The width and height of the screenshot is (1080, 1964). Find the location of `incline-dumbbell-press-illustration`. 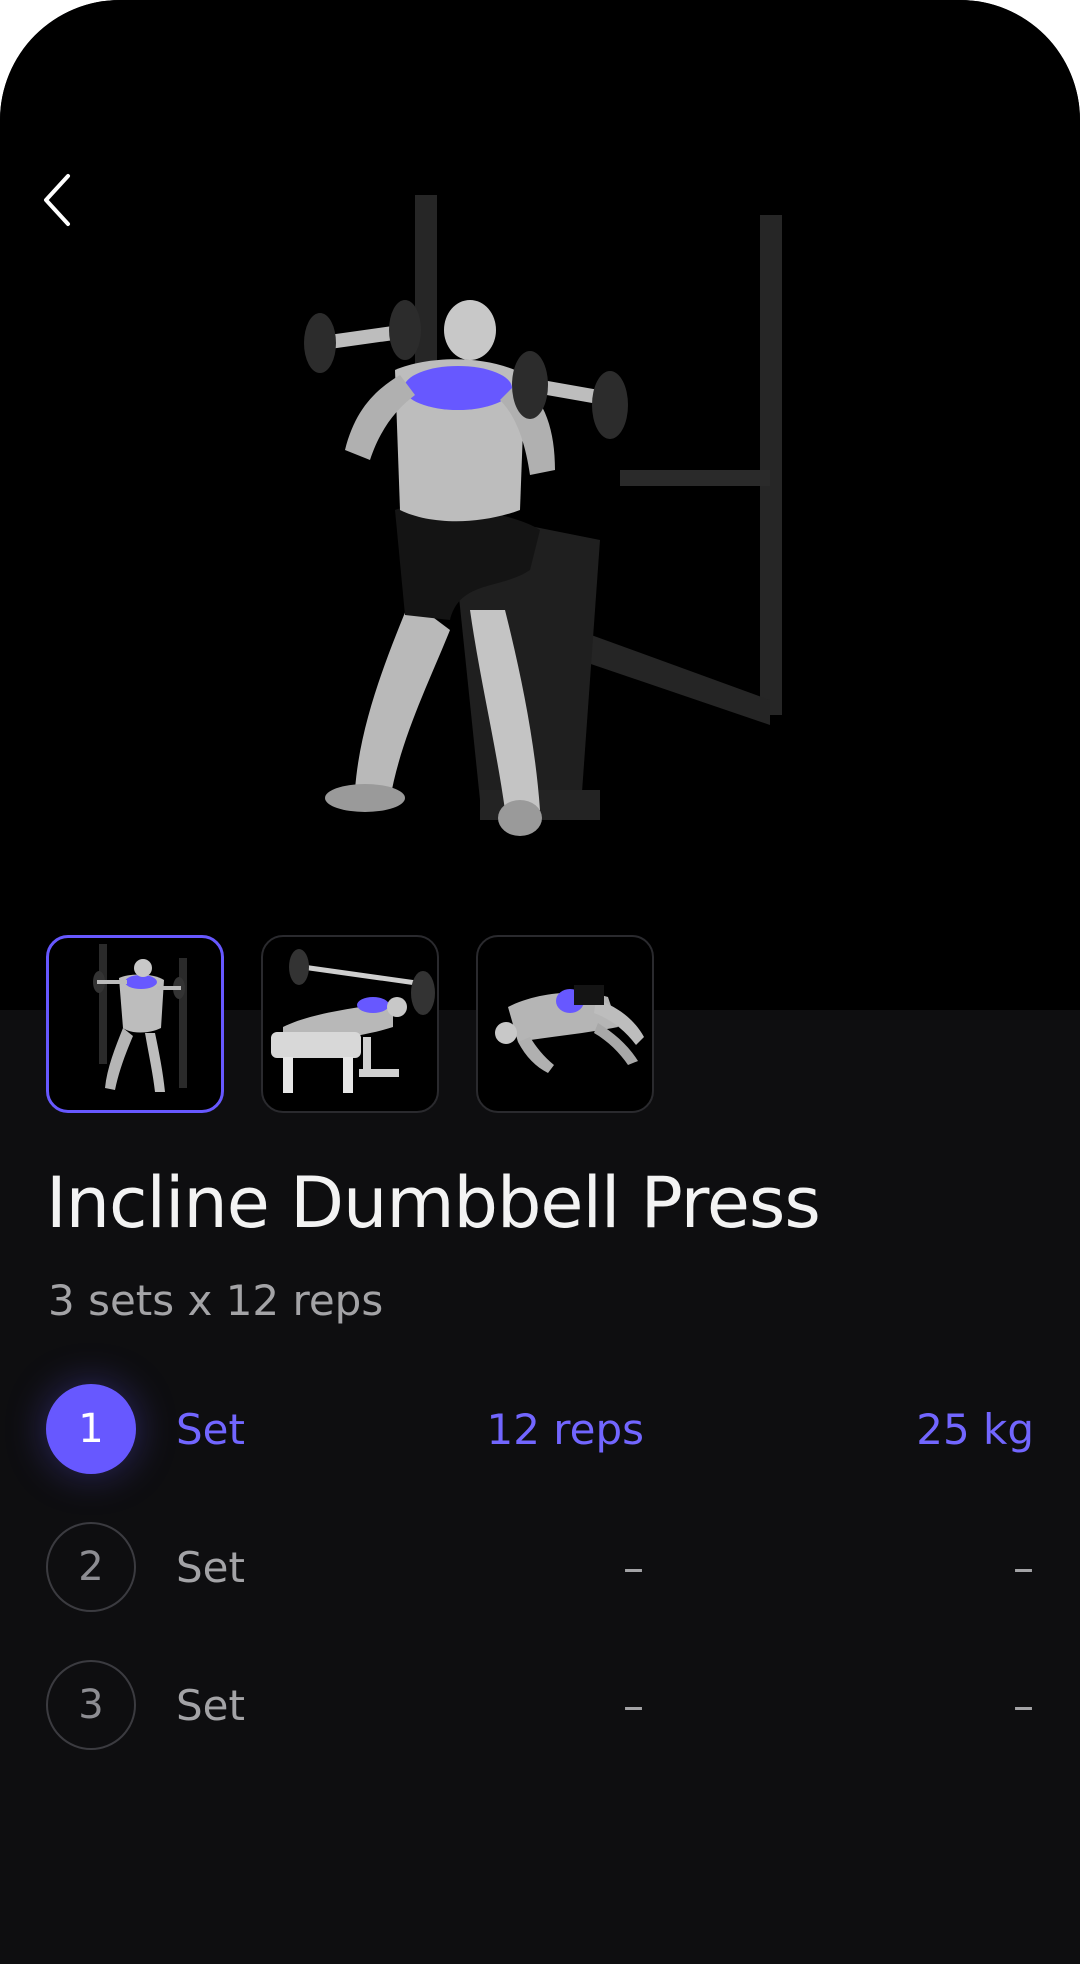

incline-dumbbell-press-illustration is located at coordinates (543, 515).